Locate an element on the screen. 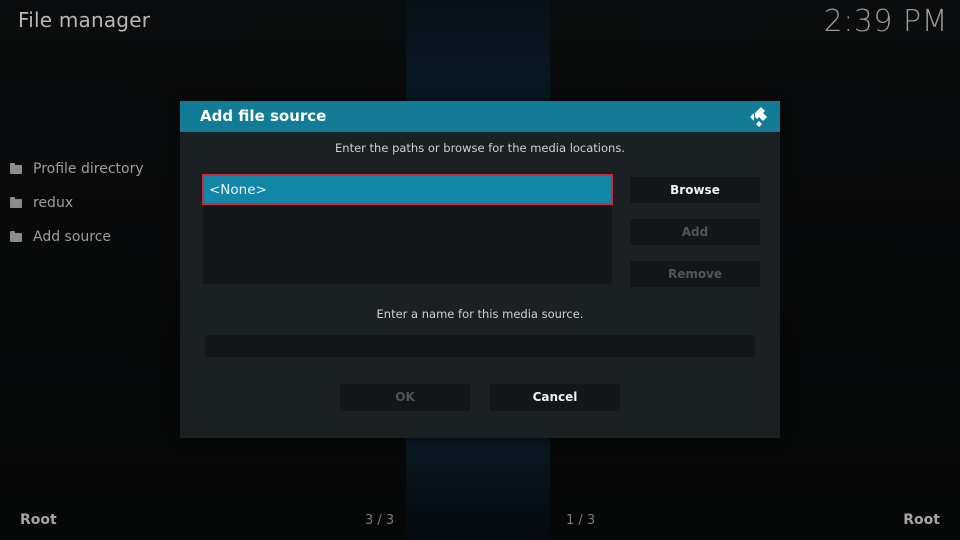  page-title: File manager is located at coordinates (84, 20).